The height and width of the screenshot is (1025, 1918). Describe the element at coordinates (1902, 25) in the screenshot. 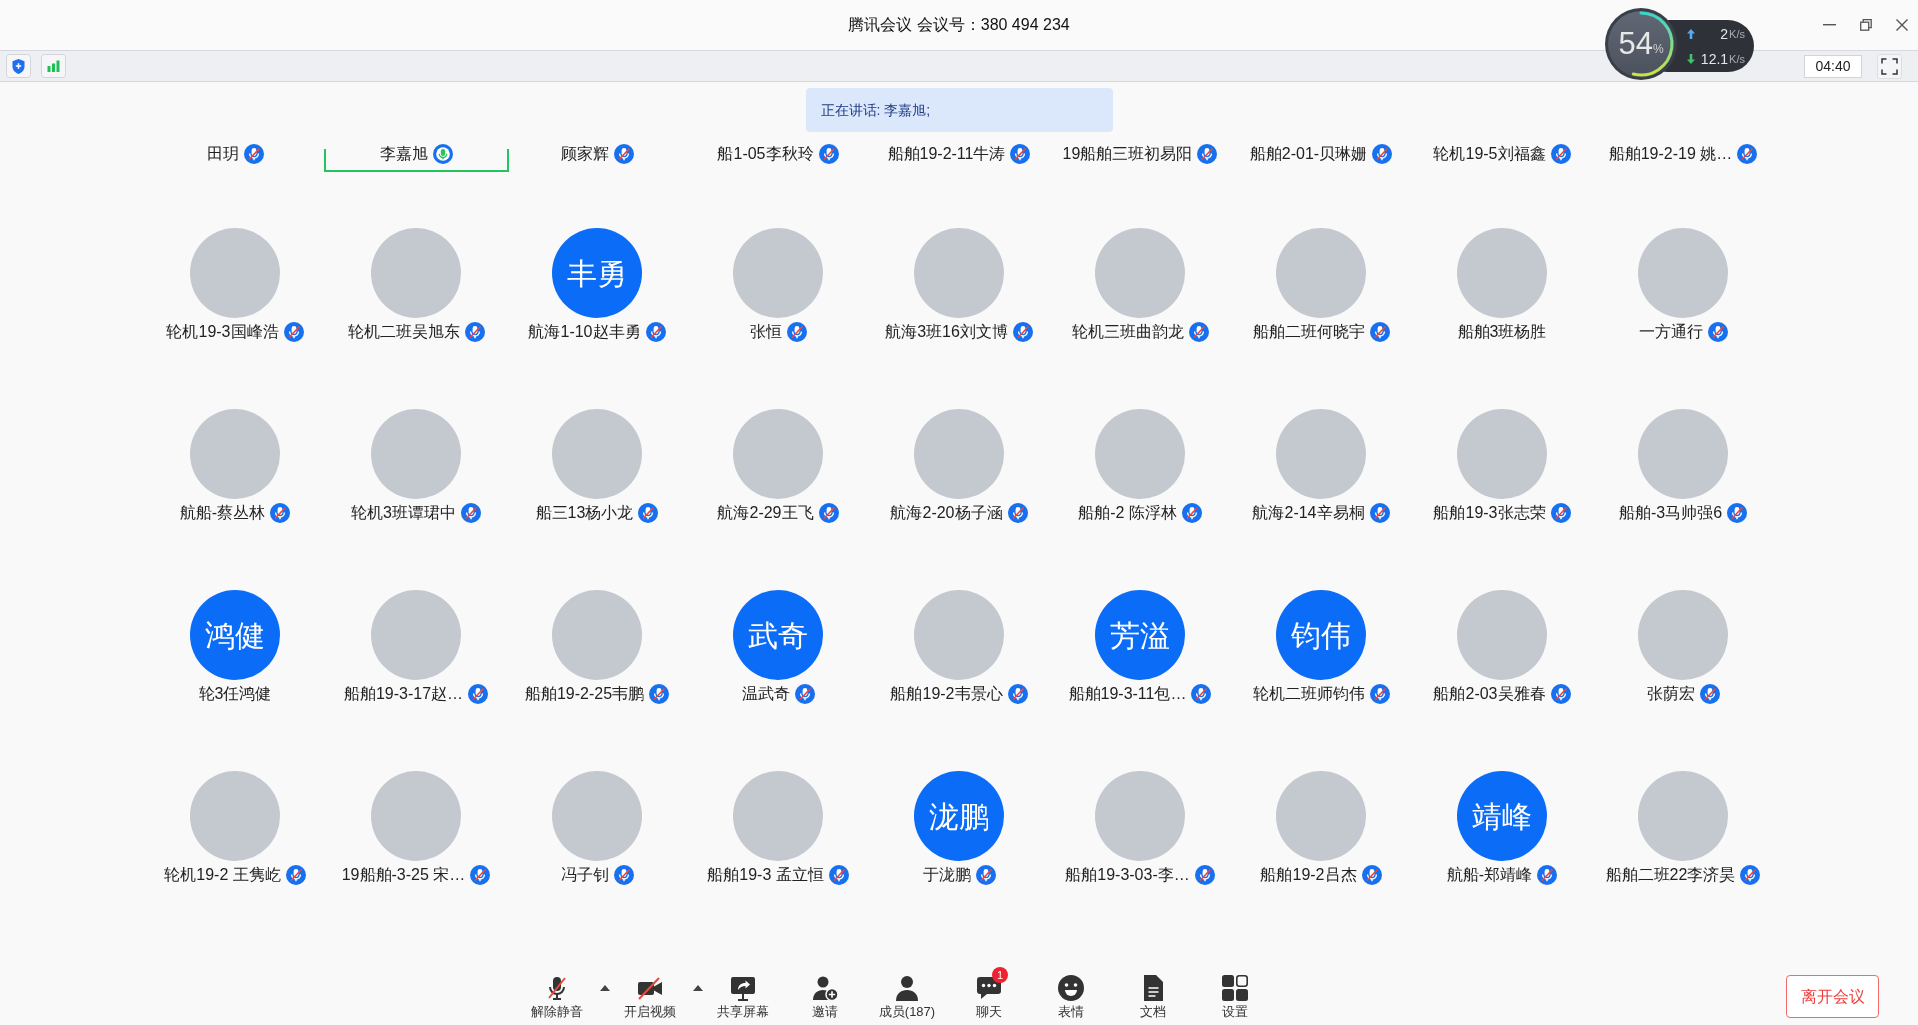

I see `close-icon` at that location.